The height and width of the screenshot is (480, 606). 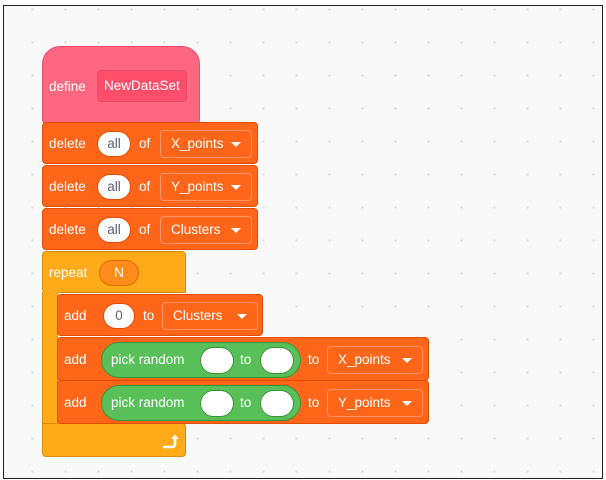 I want to click on define-procedure-name: NewDataSet, so click(x=142, y=86).